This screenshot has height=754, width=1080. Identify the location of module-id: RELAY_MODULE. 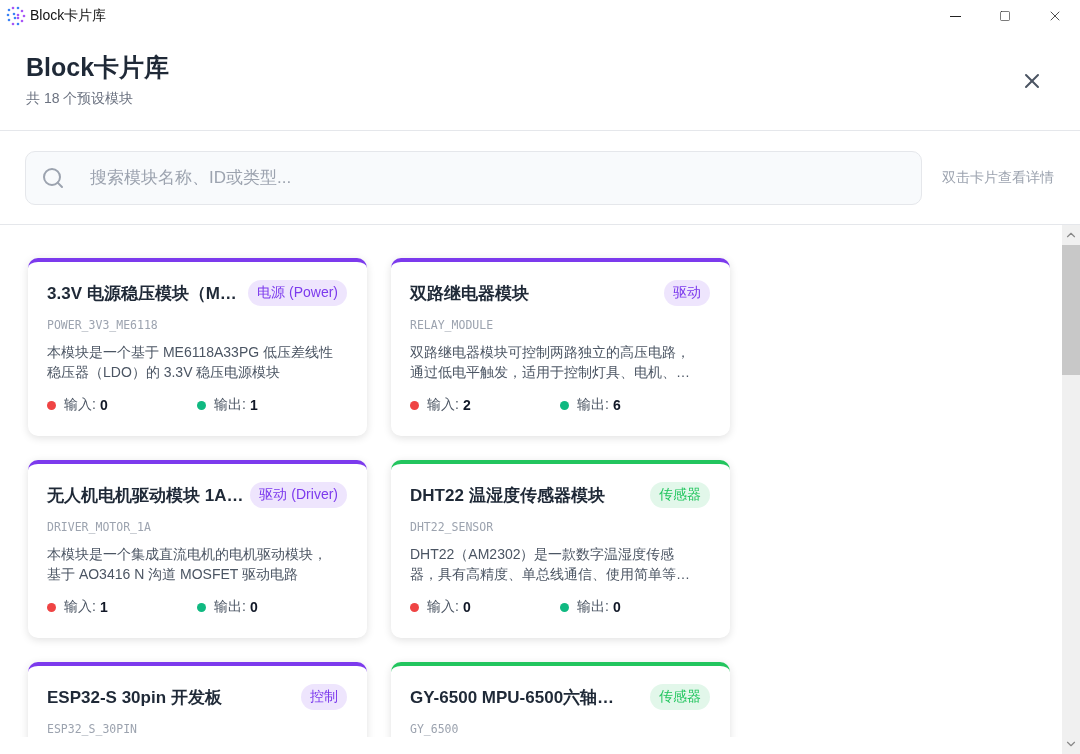
(452, 325).